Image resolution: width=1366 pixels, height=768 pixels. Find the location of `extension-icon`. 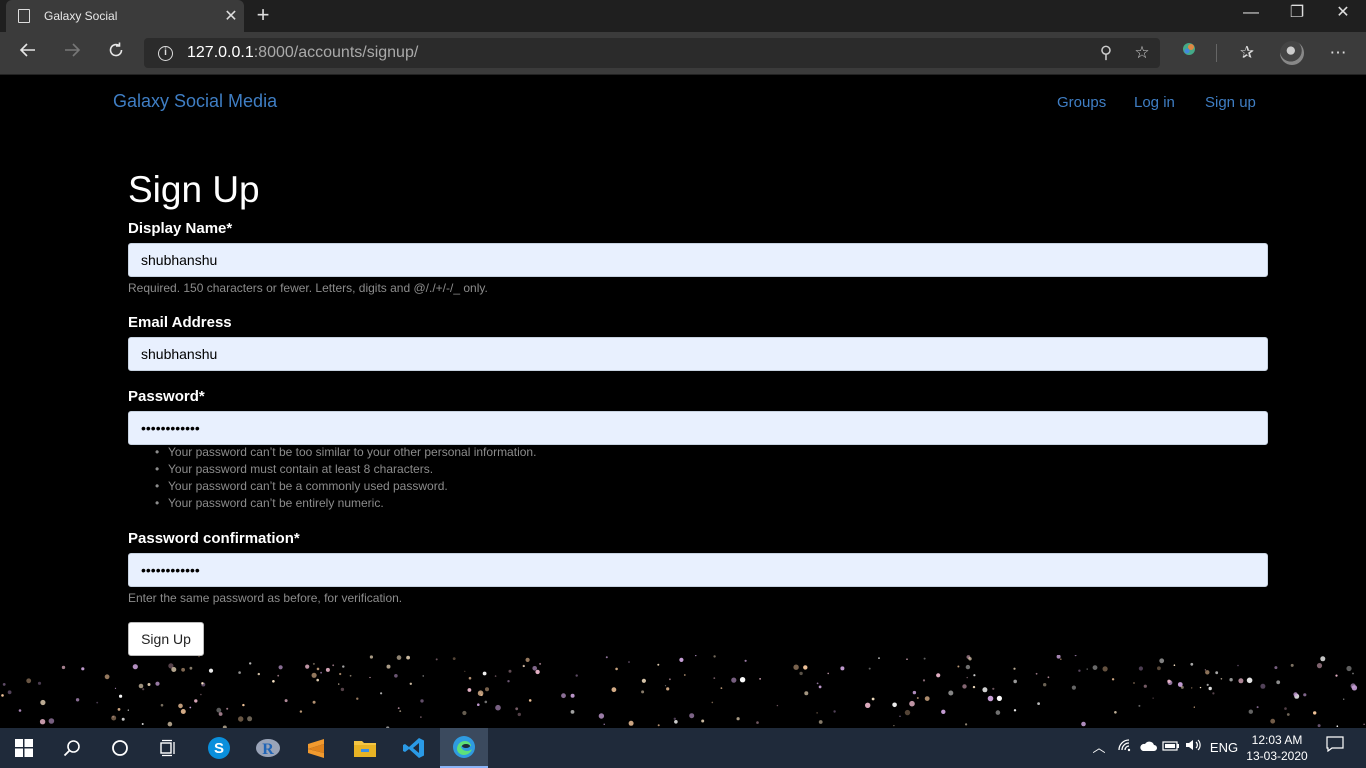

extension-icon is located at coordinates (1189, 53).